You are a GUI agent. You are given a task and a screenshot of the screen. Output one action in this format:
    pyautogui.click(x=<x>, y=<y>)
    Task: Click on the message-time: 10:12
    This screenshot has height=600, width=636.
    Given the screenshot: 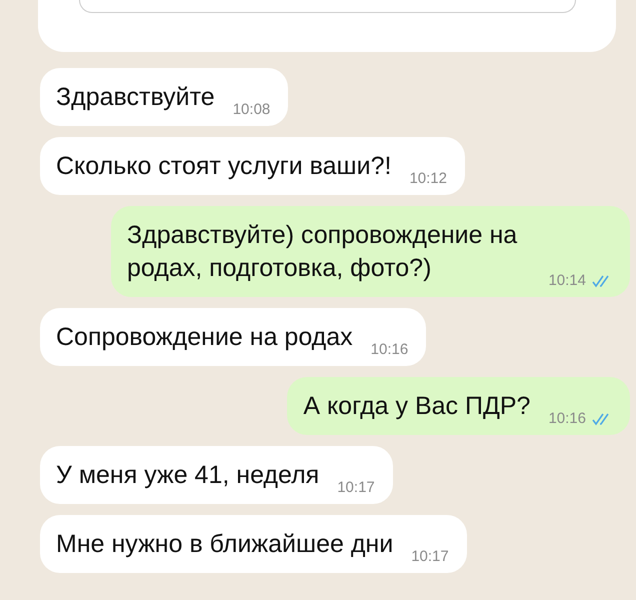 What is the action you would take?
    pyautogui.click(x=428, y=178)
    